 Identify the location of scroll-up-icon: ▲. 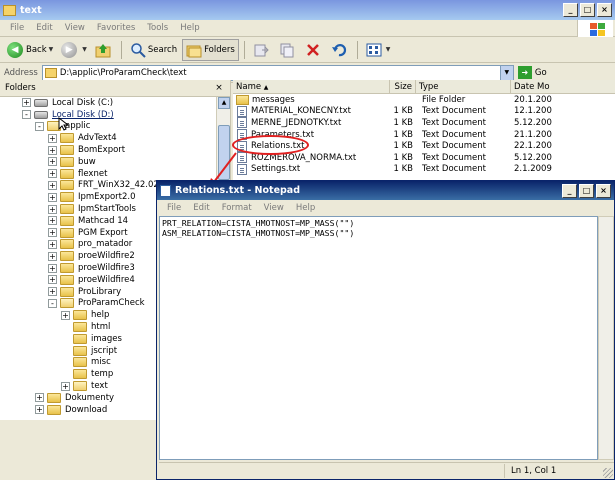
(224, 103).